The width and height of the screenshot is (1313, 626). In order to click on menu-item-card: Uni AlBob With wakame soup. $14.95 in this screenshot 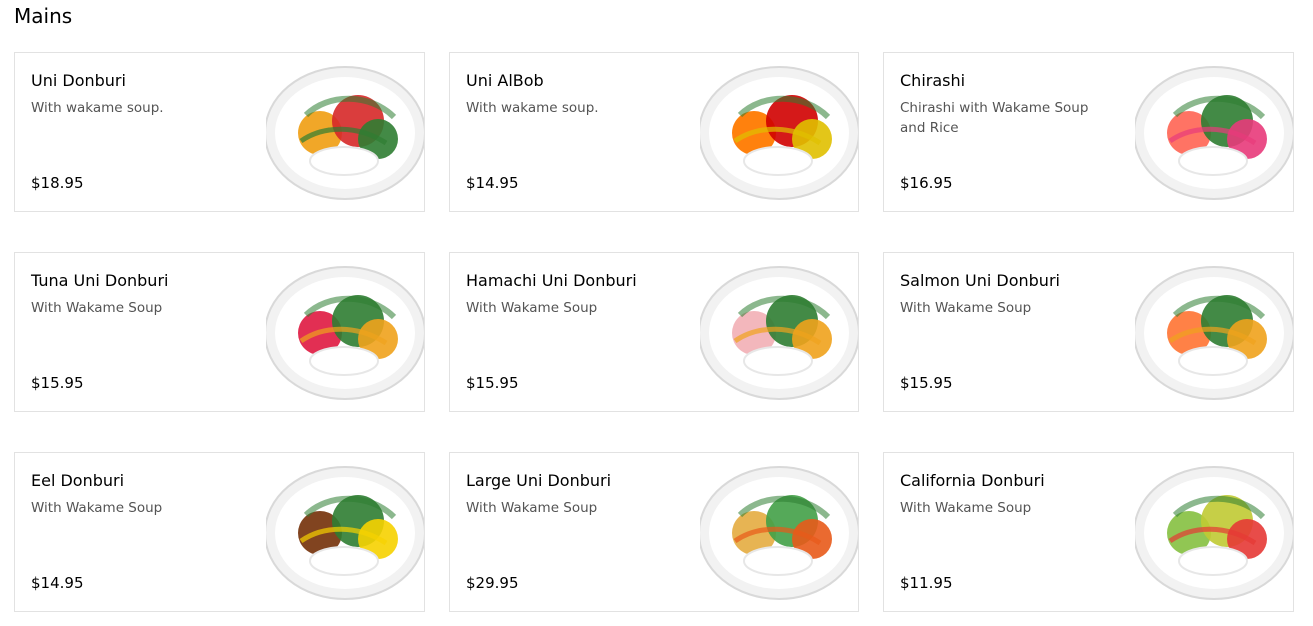, I will do `click(654, 132)`.